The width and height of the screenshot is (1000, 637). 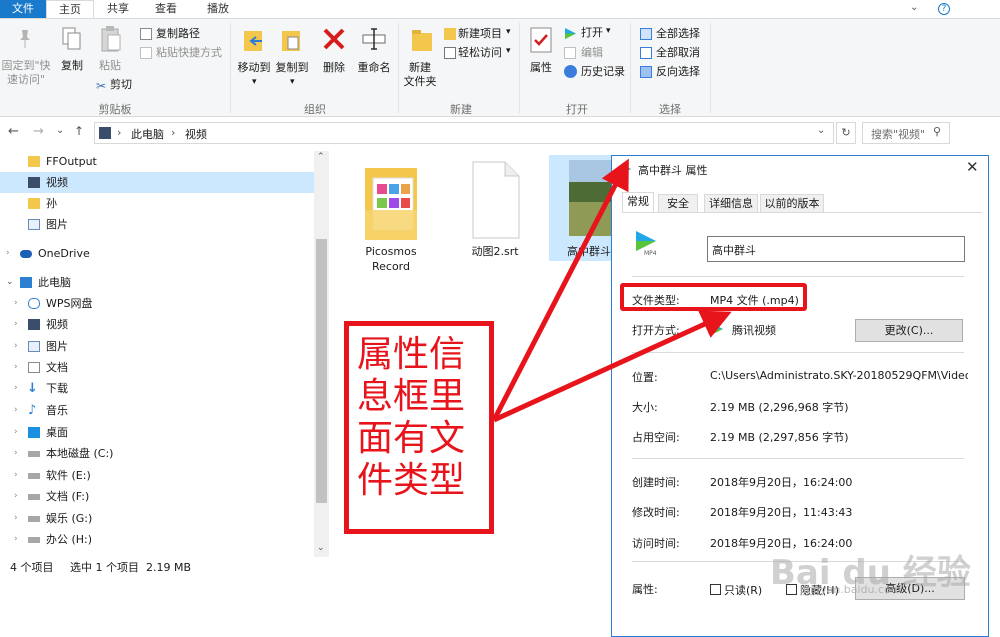 What do you see at coordinates (851, 589) in the screenshot?
I see `watermark-url: jingyan.baidu.com` at bounding box center [851, 589].